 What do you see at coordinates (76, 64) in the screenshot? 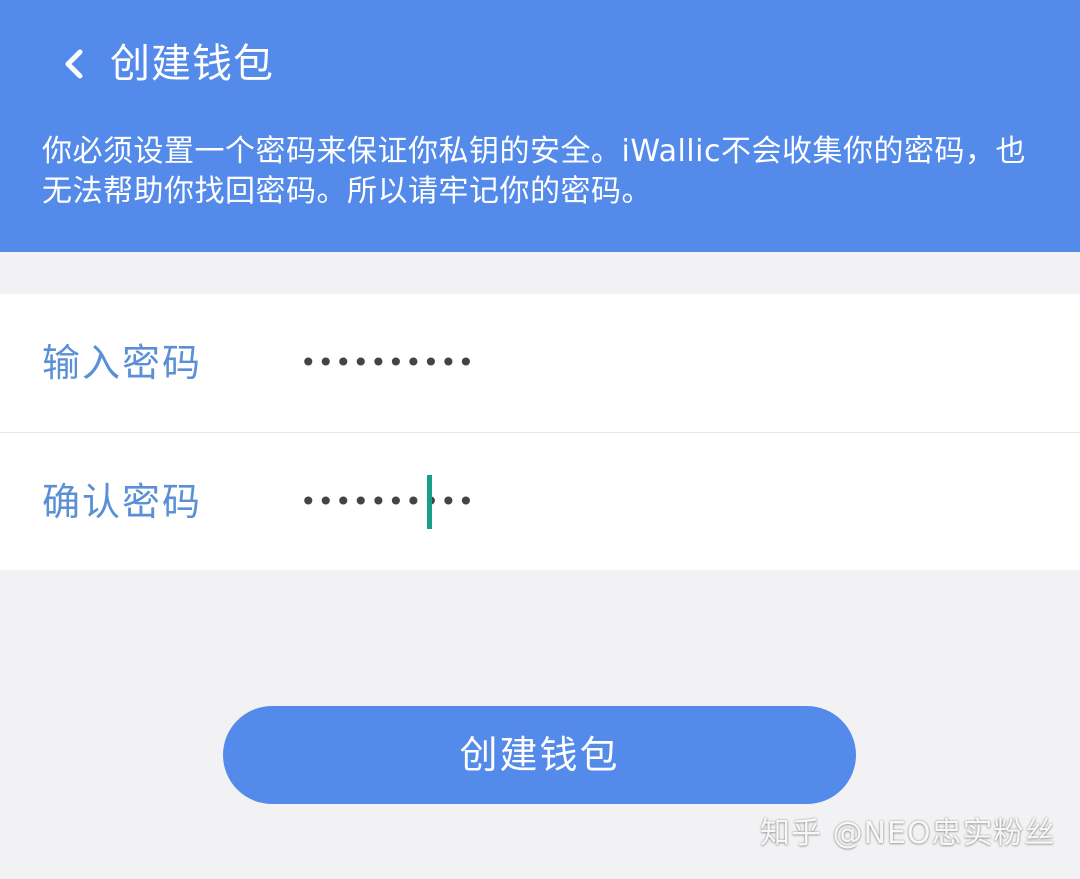
I see `chevron-left-icon` at bounding box center [76, 64].